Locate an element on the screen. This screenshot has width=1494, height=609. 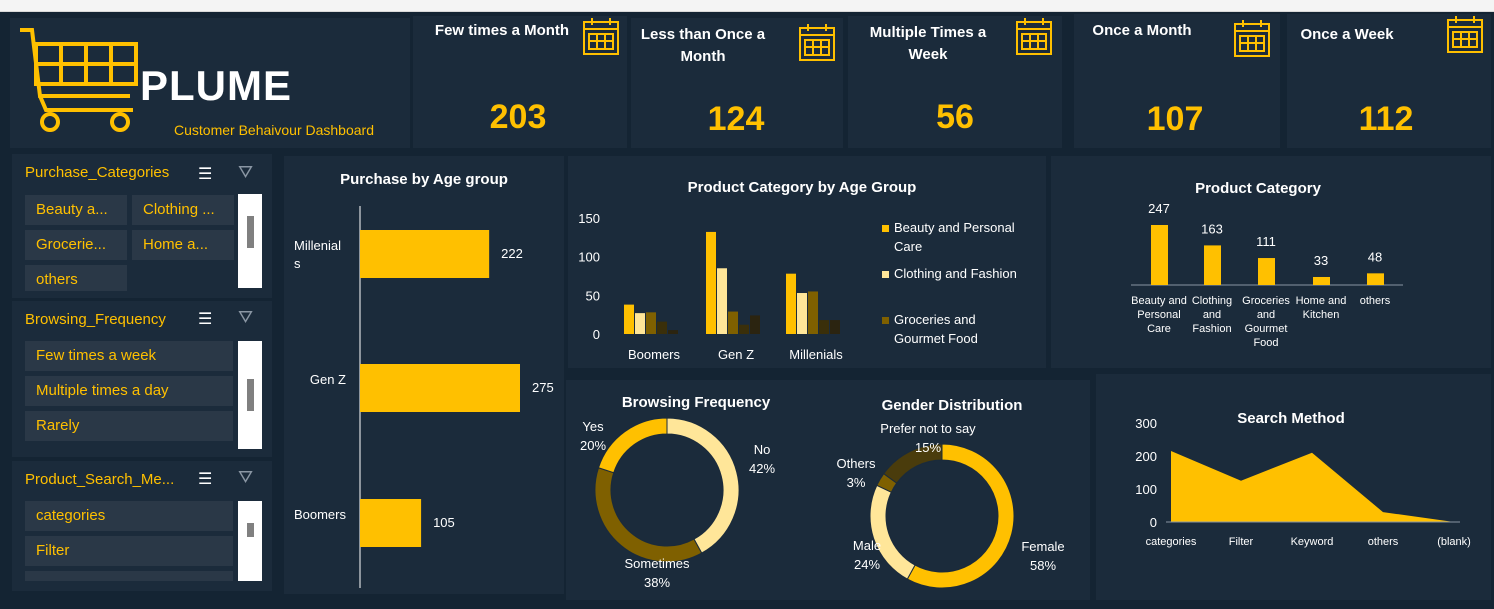
area-series is located at coordinates (1312, 486).